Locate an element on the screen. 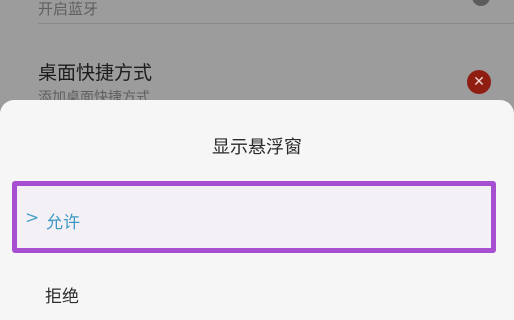 Image resolution: width=514 pixels, height=320 pixels. dialog-title: 显示悬浮窗 is located at coordinates (257, 147).